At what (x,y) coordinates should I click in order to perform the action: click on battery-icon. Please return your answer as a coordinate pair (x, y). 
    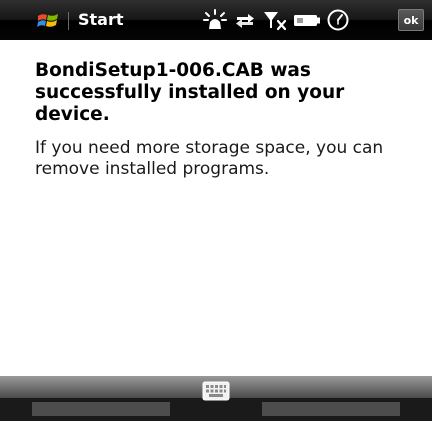
    Looking at the image, I should click on (308, 20).